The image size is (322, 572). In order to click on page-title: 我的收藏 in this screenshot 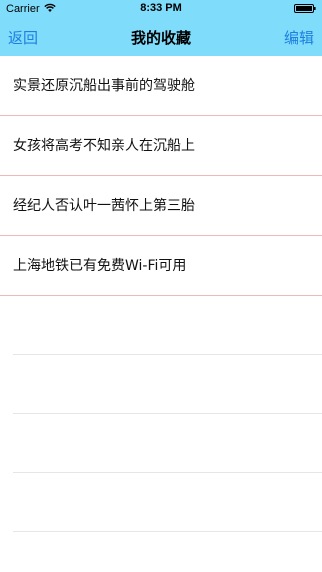, I will do `click(160, 38)`.